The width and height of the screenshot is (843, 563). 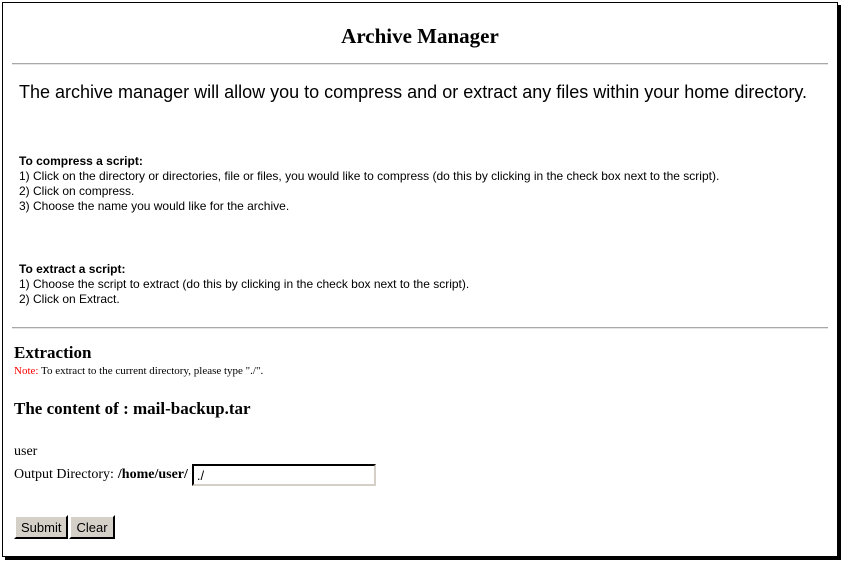 What do you see at coordinates (420, 36) in the screenshot?
I see `page-title: Archive Manager` at bounding box center [420, 36].